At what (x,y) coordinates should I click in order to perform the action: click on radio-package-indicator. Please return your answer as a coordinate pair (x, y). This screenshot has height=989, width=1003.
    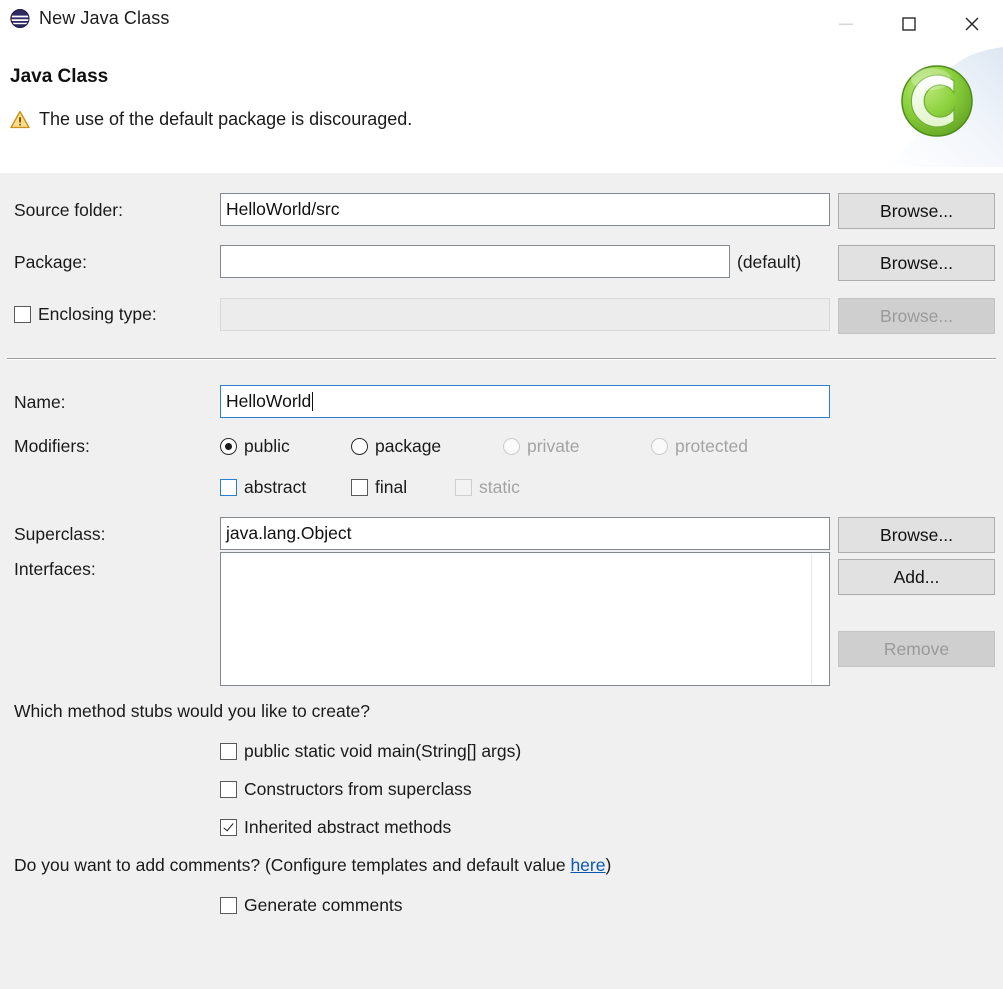
    Looking at the image, I should click on (359, 446).